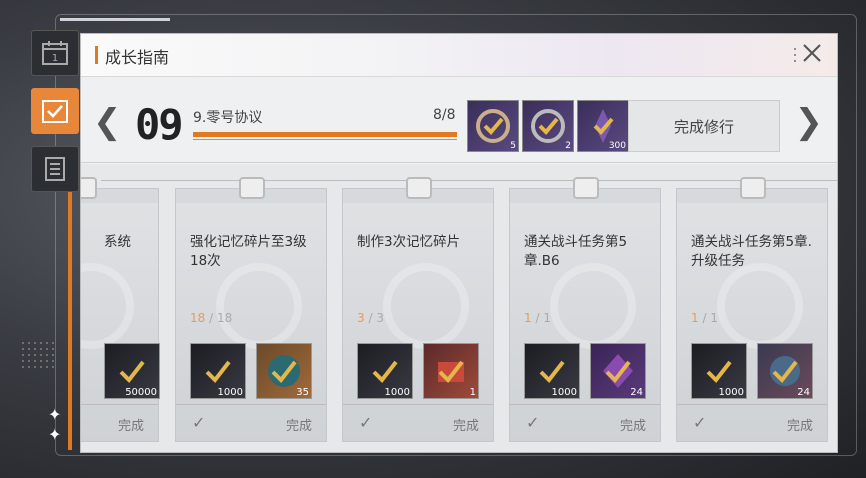  I want to click on task-card: 制作3次记忆碎片 3 / 3 1000 1 ✓ 完成, so click(418, 309).